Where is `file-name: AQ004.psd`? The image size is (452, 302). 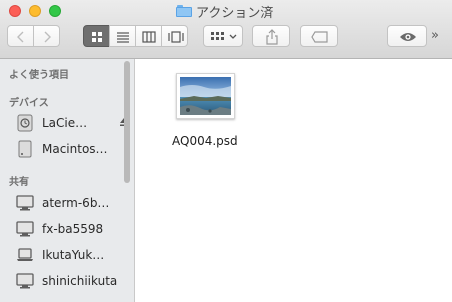 file-name: AQ004.psd is located at coordinates (205, 141).